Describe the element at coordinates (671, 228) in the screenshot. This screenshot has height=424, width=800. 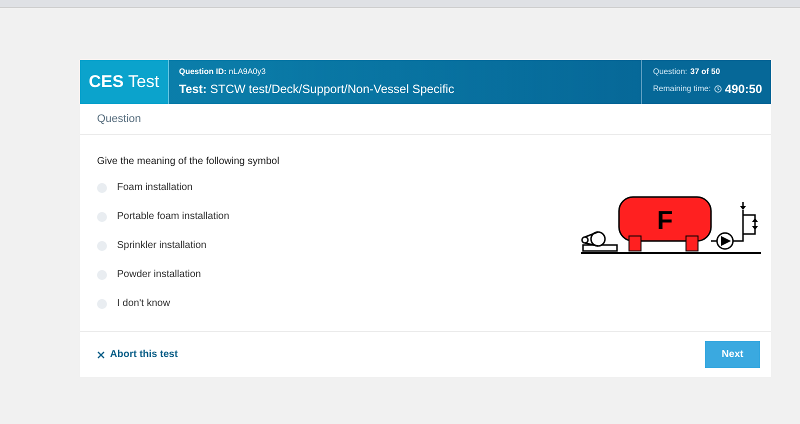
I see `foam-tank-symbol-drawing: F` at that location.